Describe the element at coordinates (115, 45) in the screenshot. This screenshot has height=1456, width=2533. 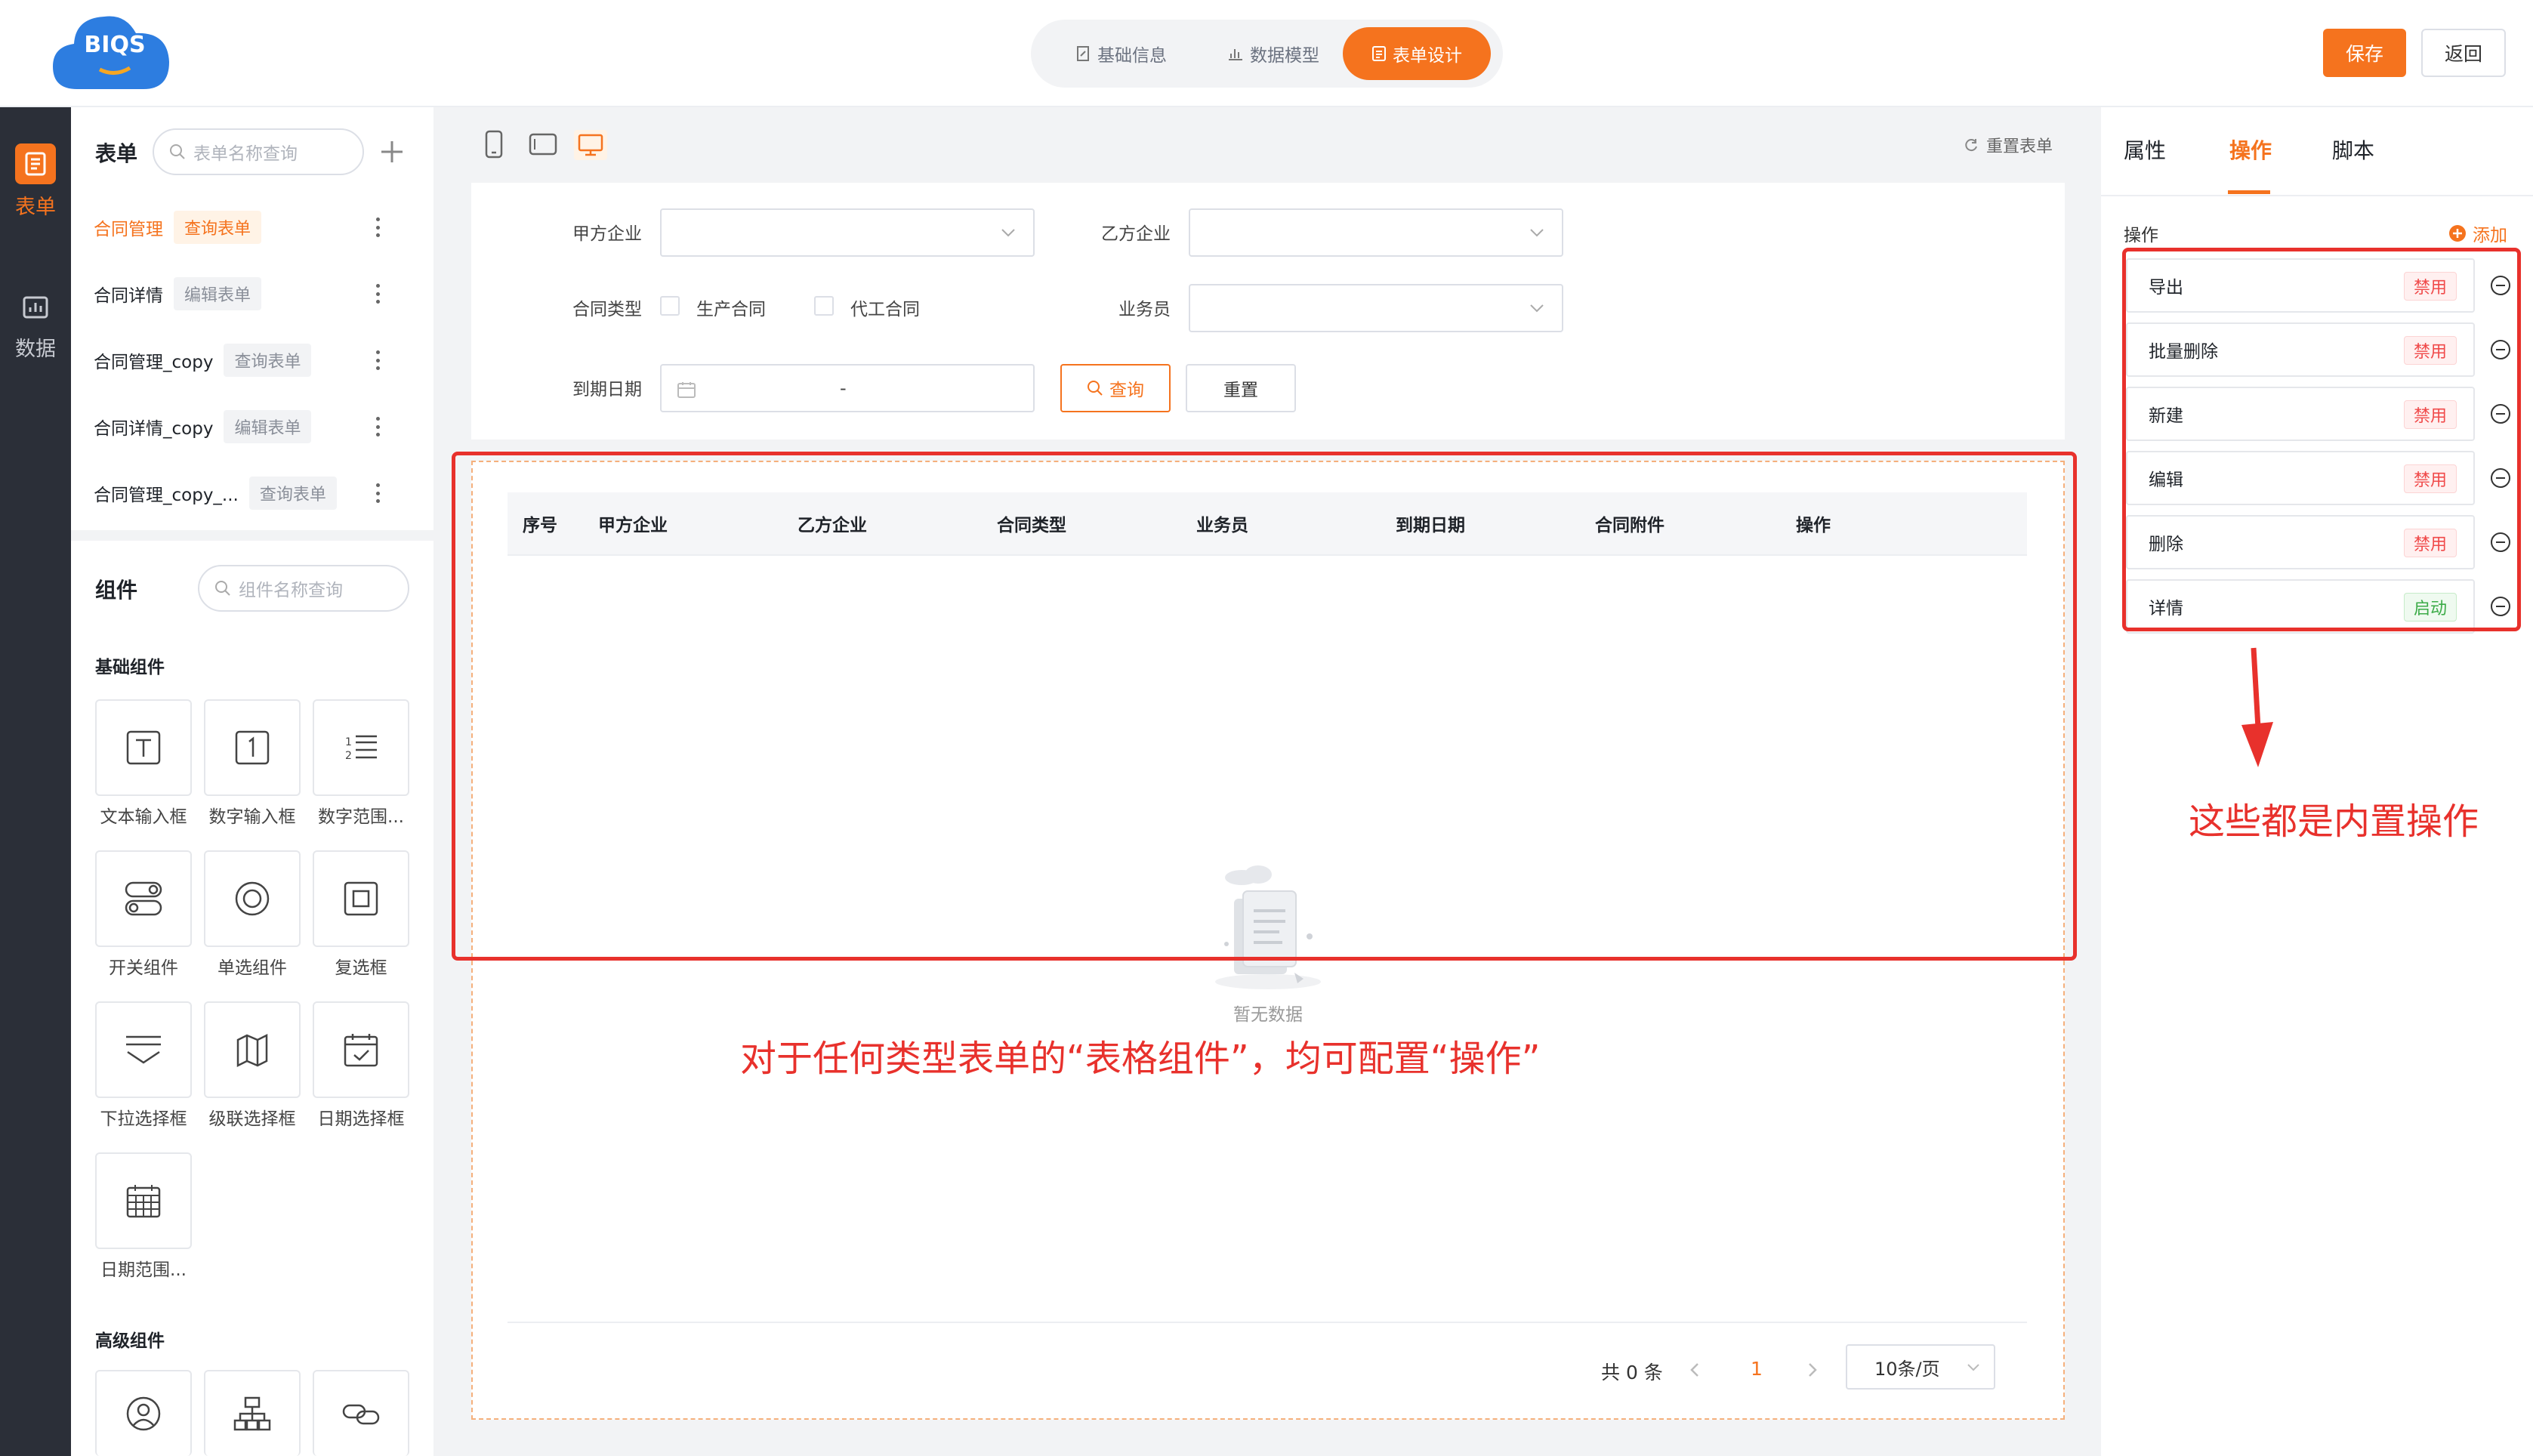
I see `logo-text: BIQS` at that location.